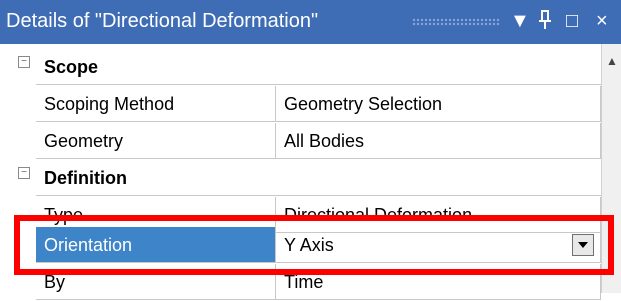  Describe the element at coordinates (438, 141) in the screenshot. I see `property-value: All Bodies` at that location.